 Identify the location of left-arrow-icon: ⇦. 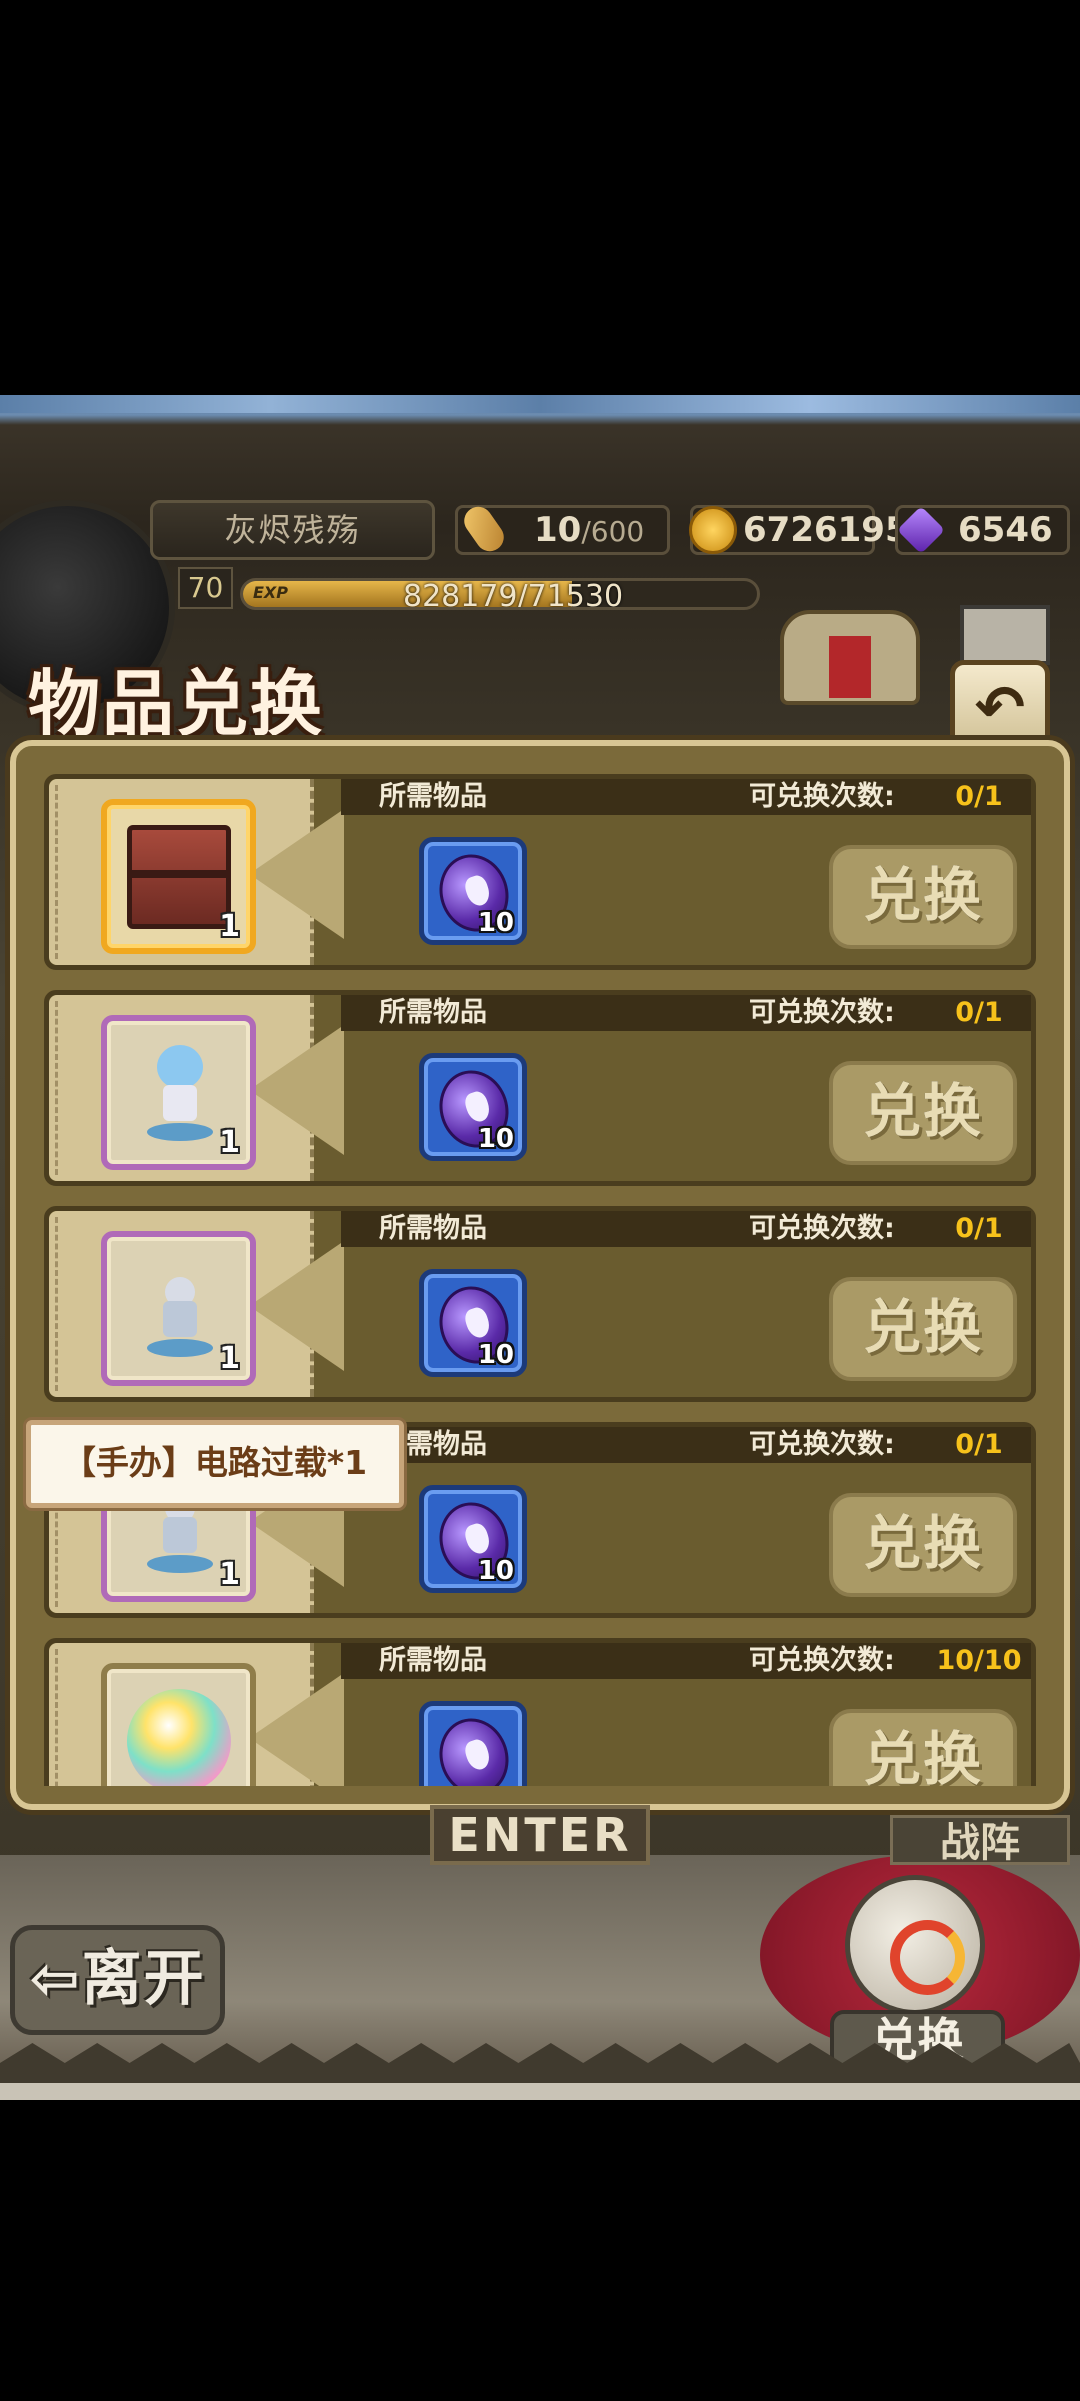
(55, 1979).